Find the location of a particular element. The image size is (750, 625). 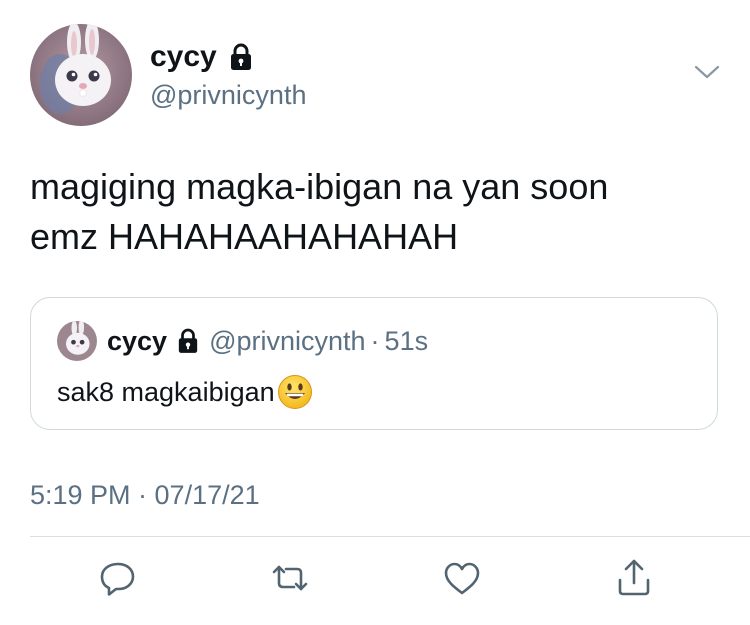

quoted-tweet-time: 51s is located at coordinates (406, 341).